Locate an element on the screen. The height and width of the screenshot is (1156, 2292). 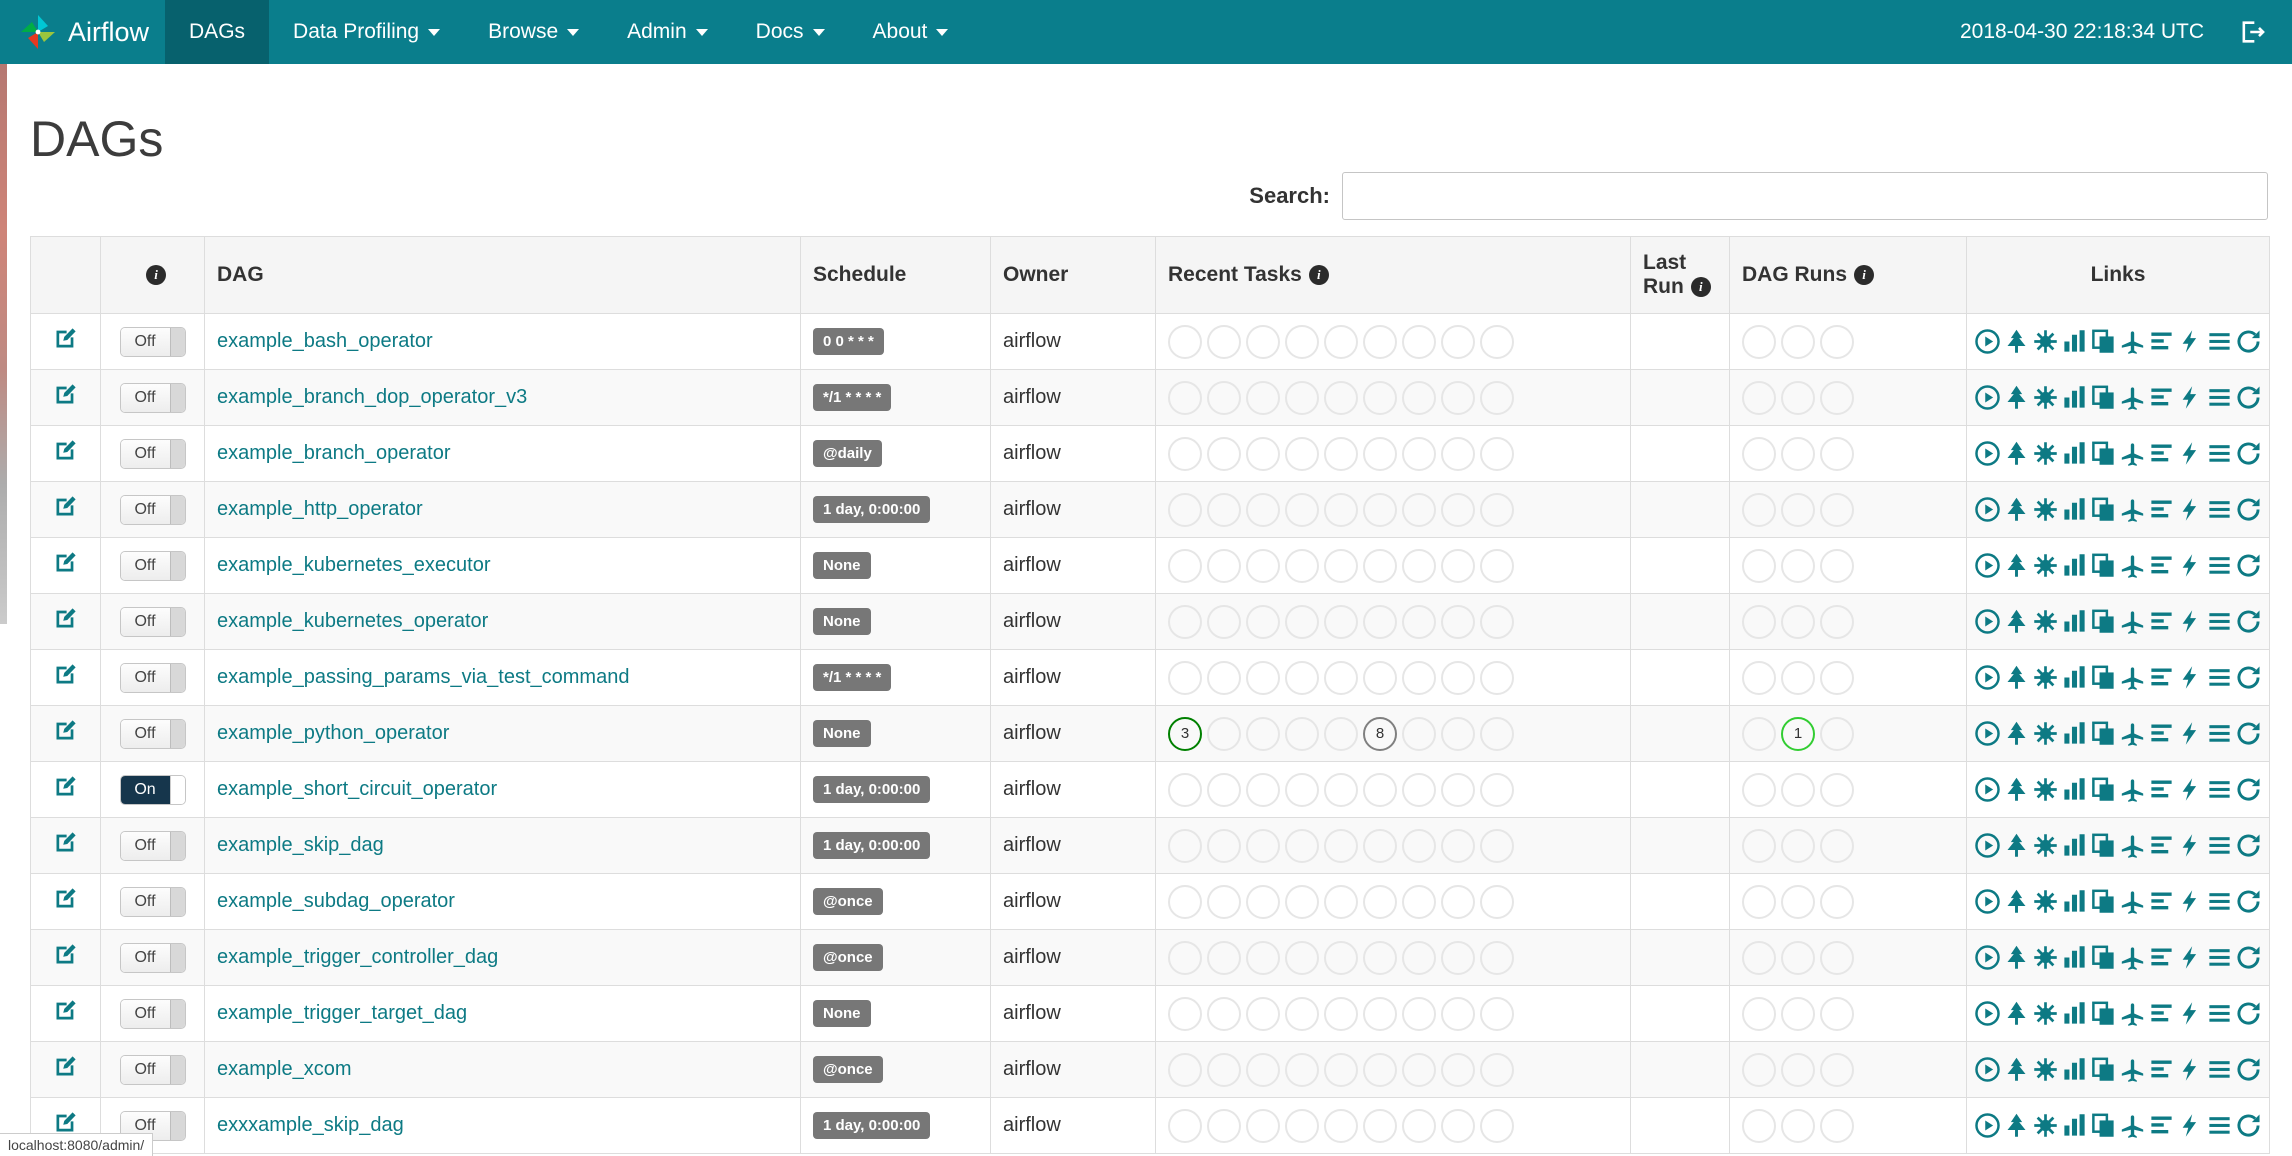
nav-item-data-profiling: Data Profiling is located at coordinates (366, 32).